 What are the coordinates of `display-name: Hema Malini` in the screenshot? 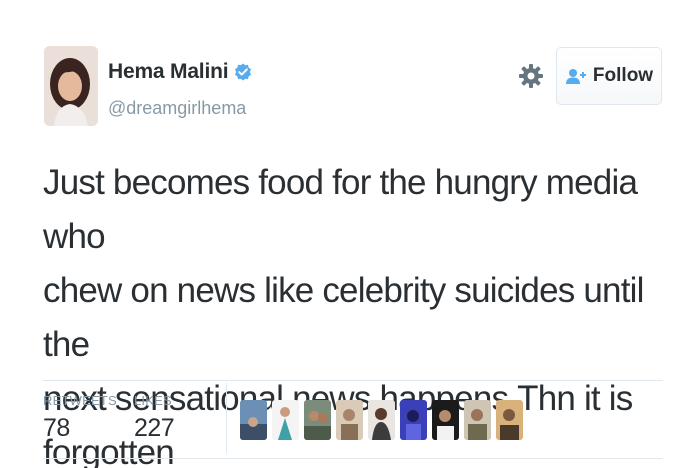 It's located at (180, 72).